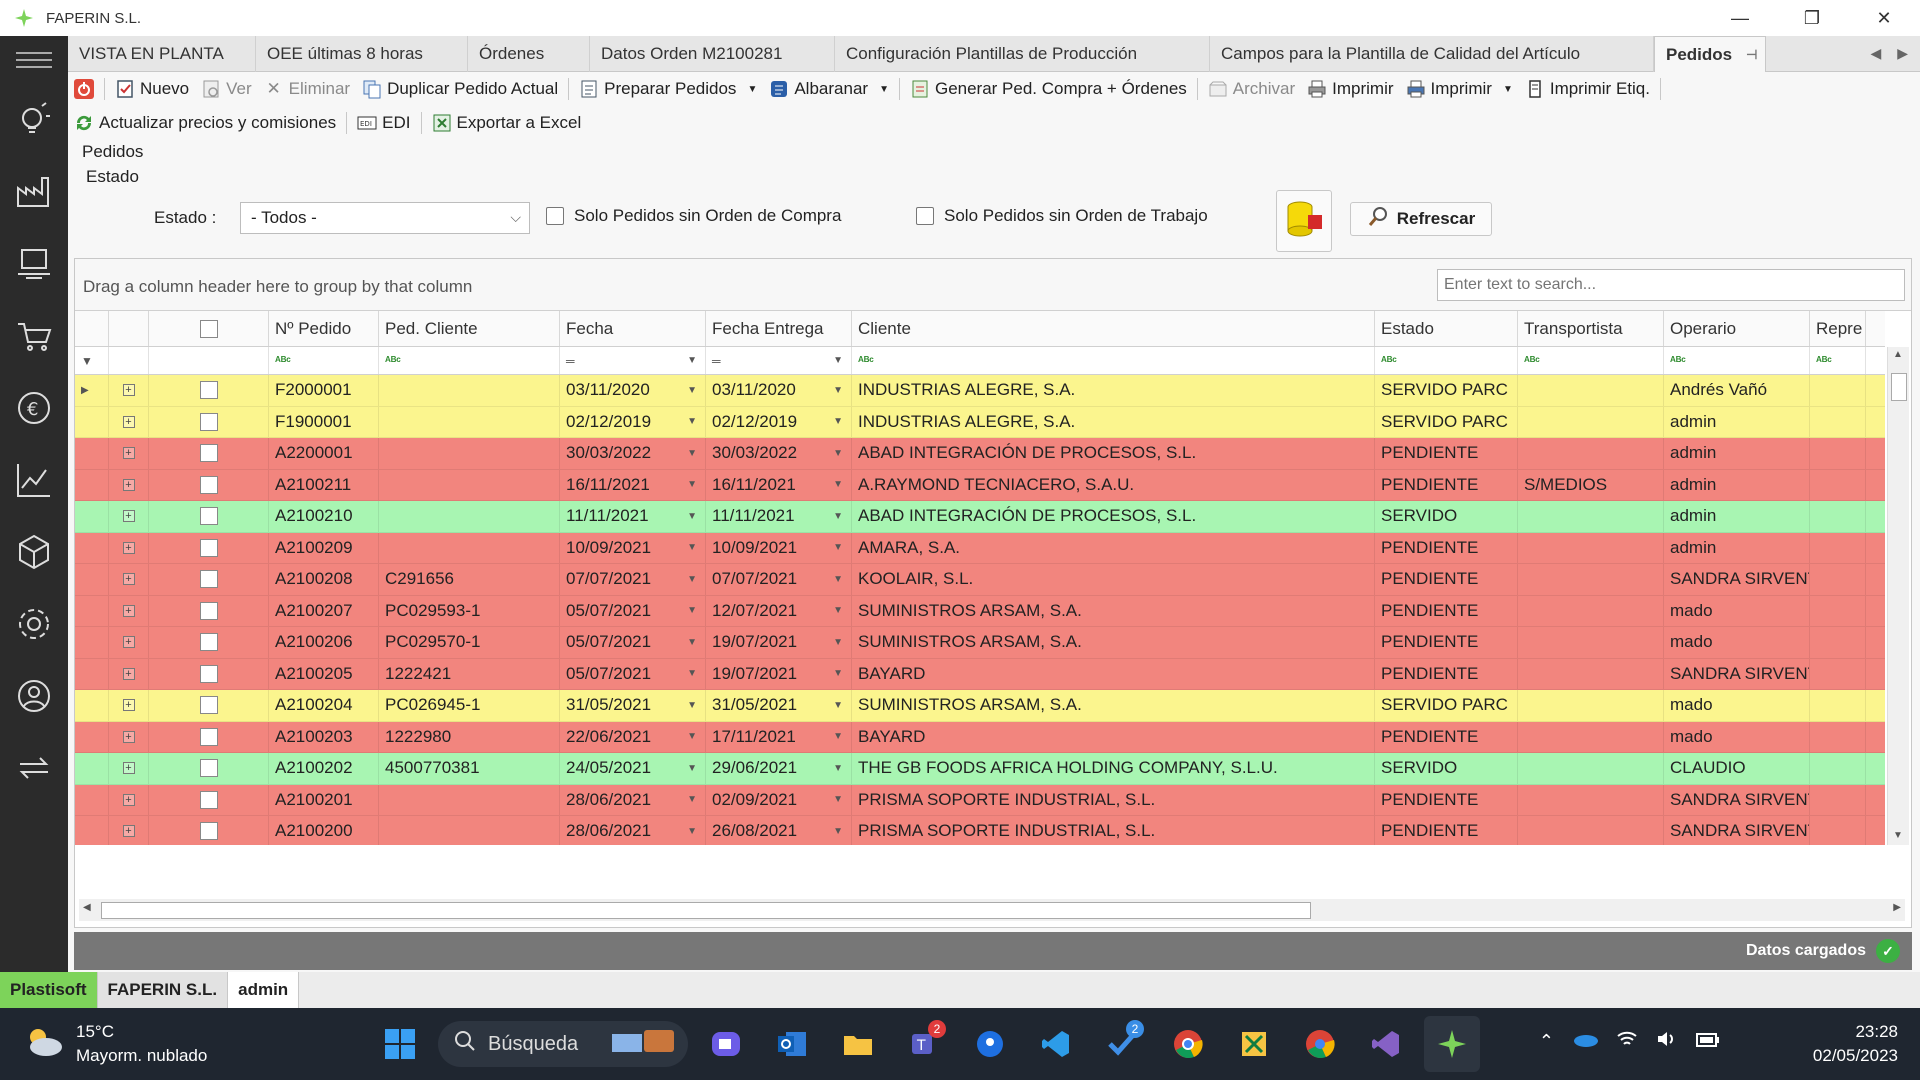 This screenshot has width=1920, height=1080. Describe the element at coordinates (1251, 89) in the screenshot. I see `archivar-button: Archivar` at that location.